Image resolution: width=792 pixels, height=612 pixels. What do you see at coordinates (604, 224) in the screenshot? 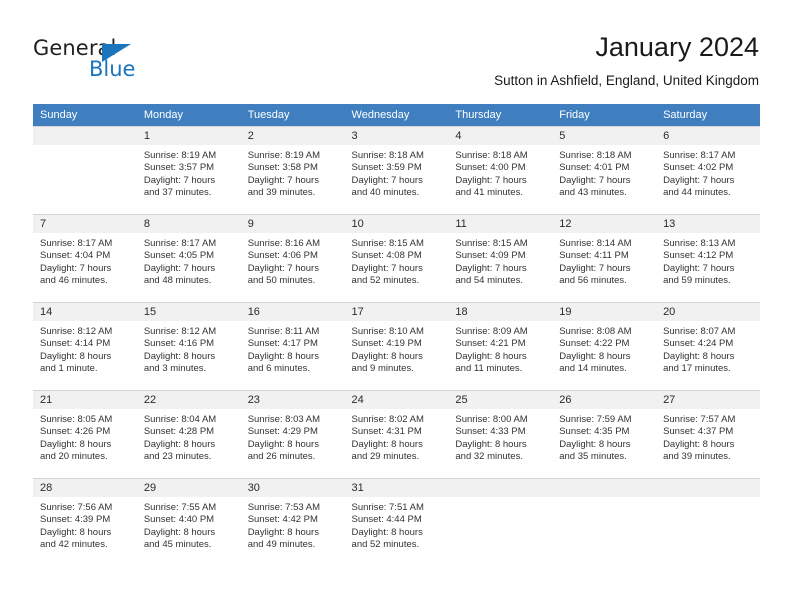
I see `day-number: 12` at bounding box center [604, 224].